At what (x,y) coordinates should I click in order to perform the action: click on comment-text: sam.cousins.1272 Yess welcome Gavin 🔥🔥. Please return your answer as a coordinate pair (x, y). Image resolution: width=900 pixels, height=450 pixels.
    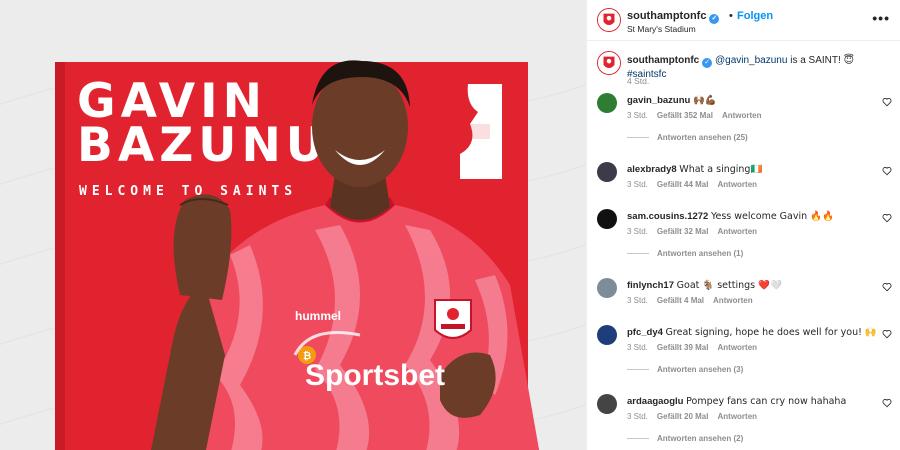
    Looking at the image, I should click on (752, 217).